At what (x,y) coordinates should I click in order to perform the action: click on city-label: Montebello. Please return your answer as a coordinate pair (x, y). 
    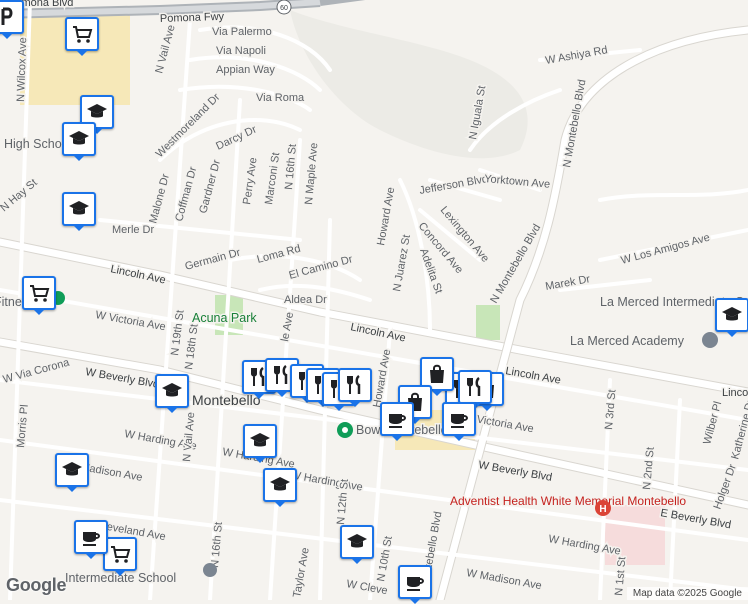
    Looking at the image, I should click on (226, 400).